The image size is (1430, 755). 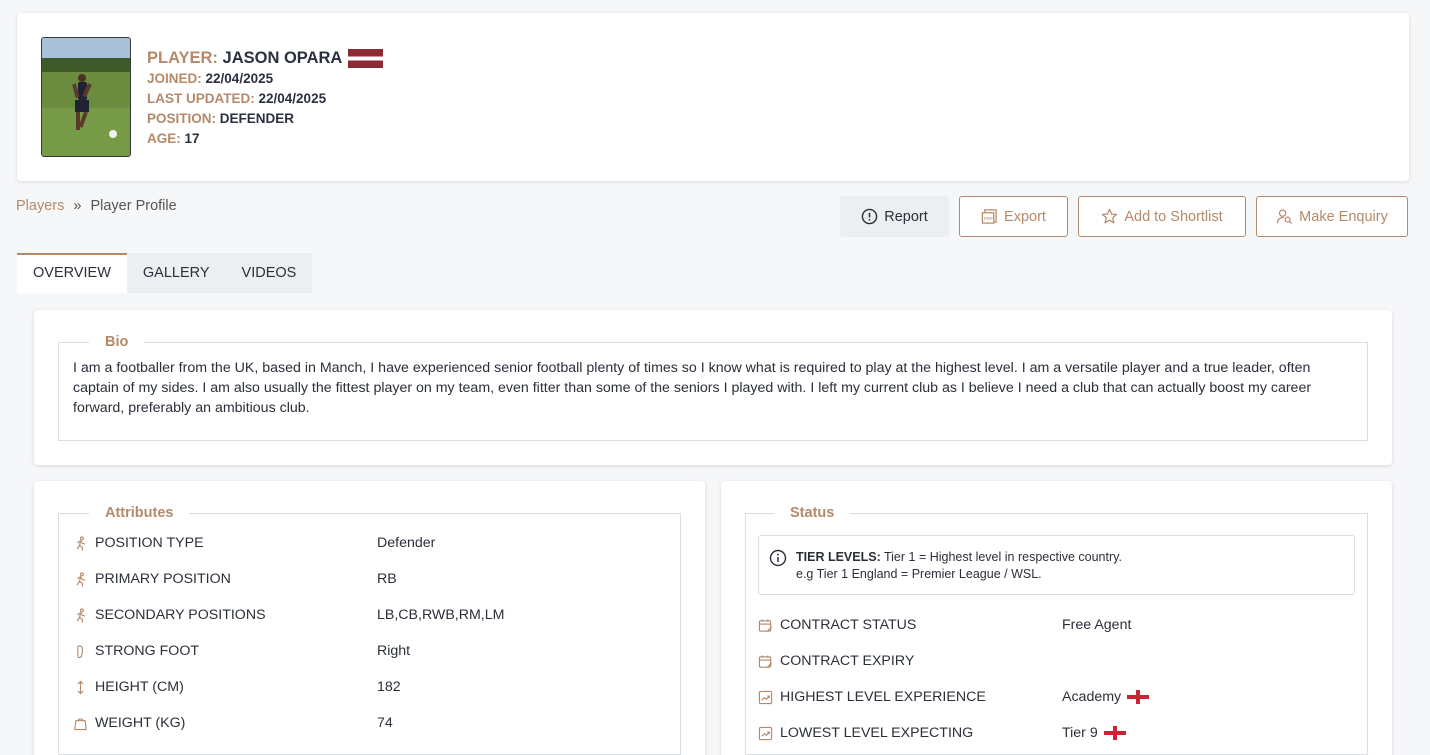 What do you see at coordinates (164, 138) in the screenshot?
I see `age-label: AGE:` at bounding box center [164, 138].